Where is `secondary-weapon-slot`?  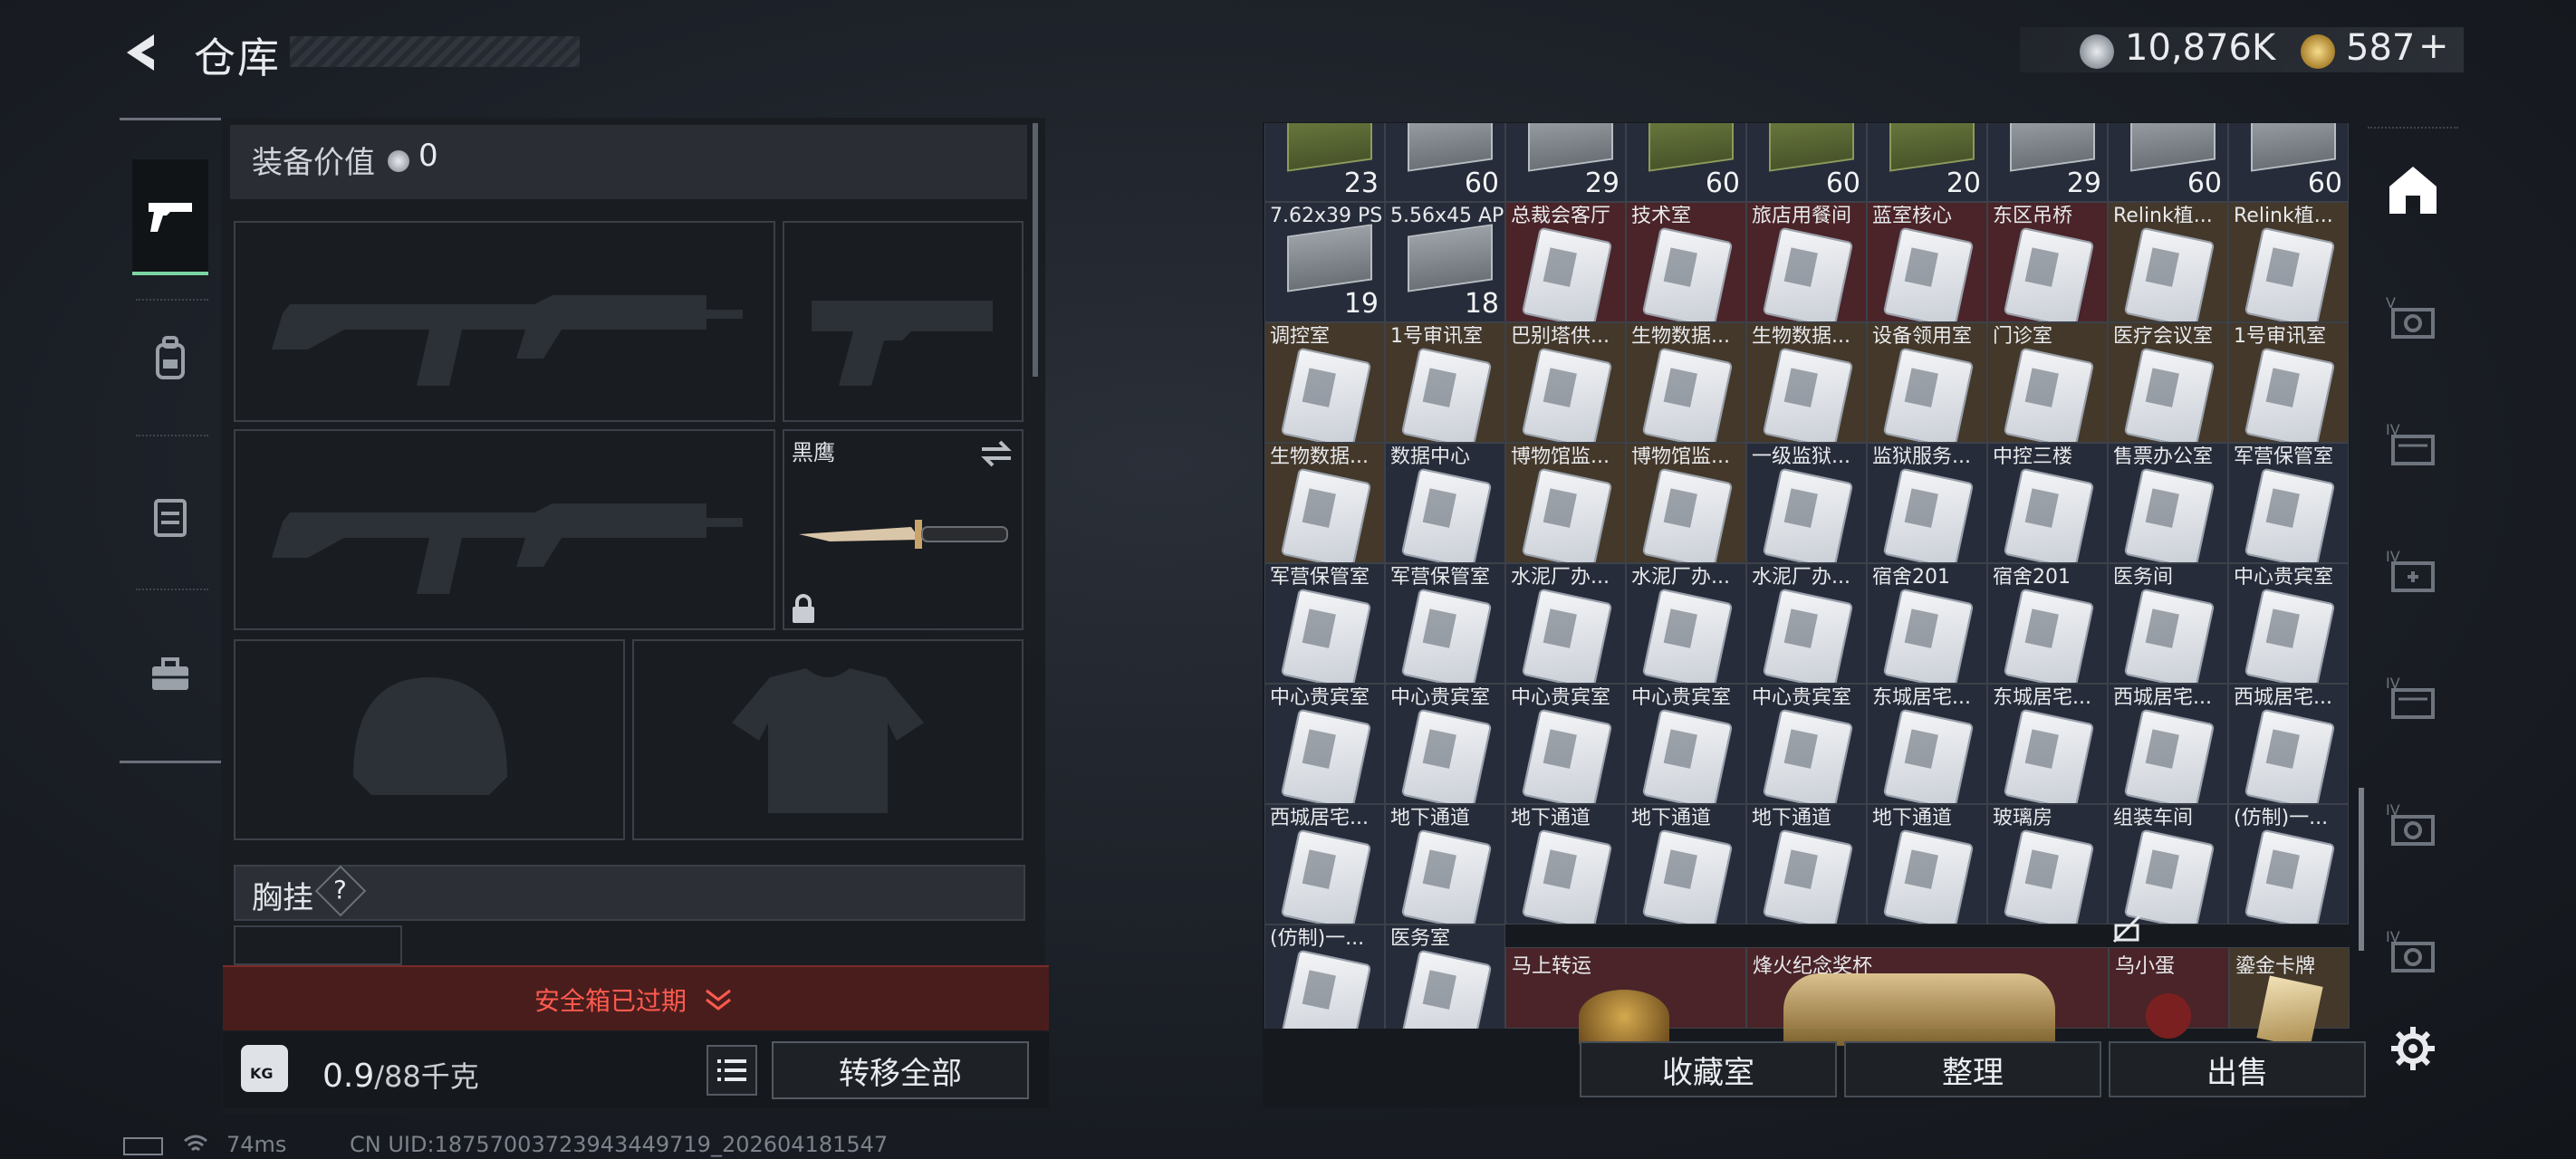 secondary-weapon-slot is located at coordinates (504, 530).